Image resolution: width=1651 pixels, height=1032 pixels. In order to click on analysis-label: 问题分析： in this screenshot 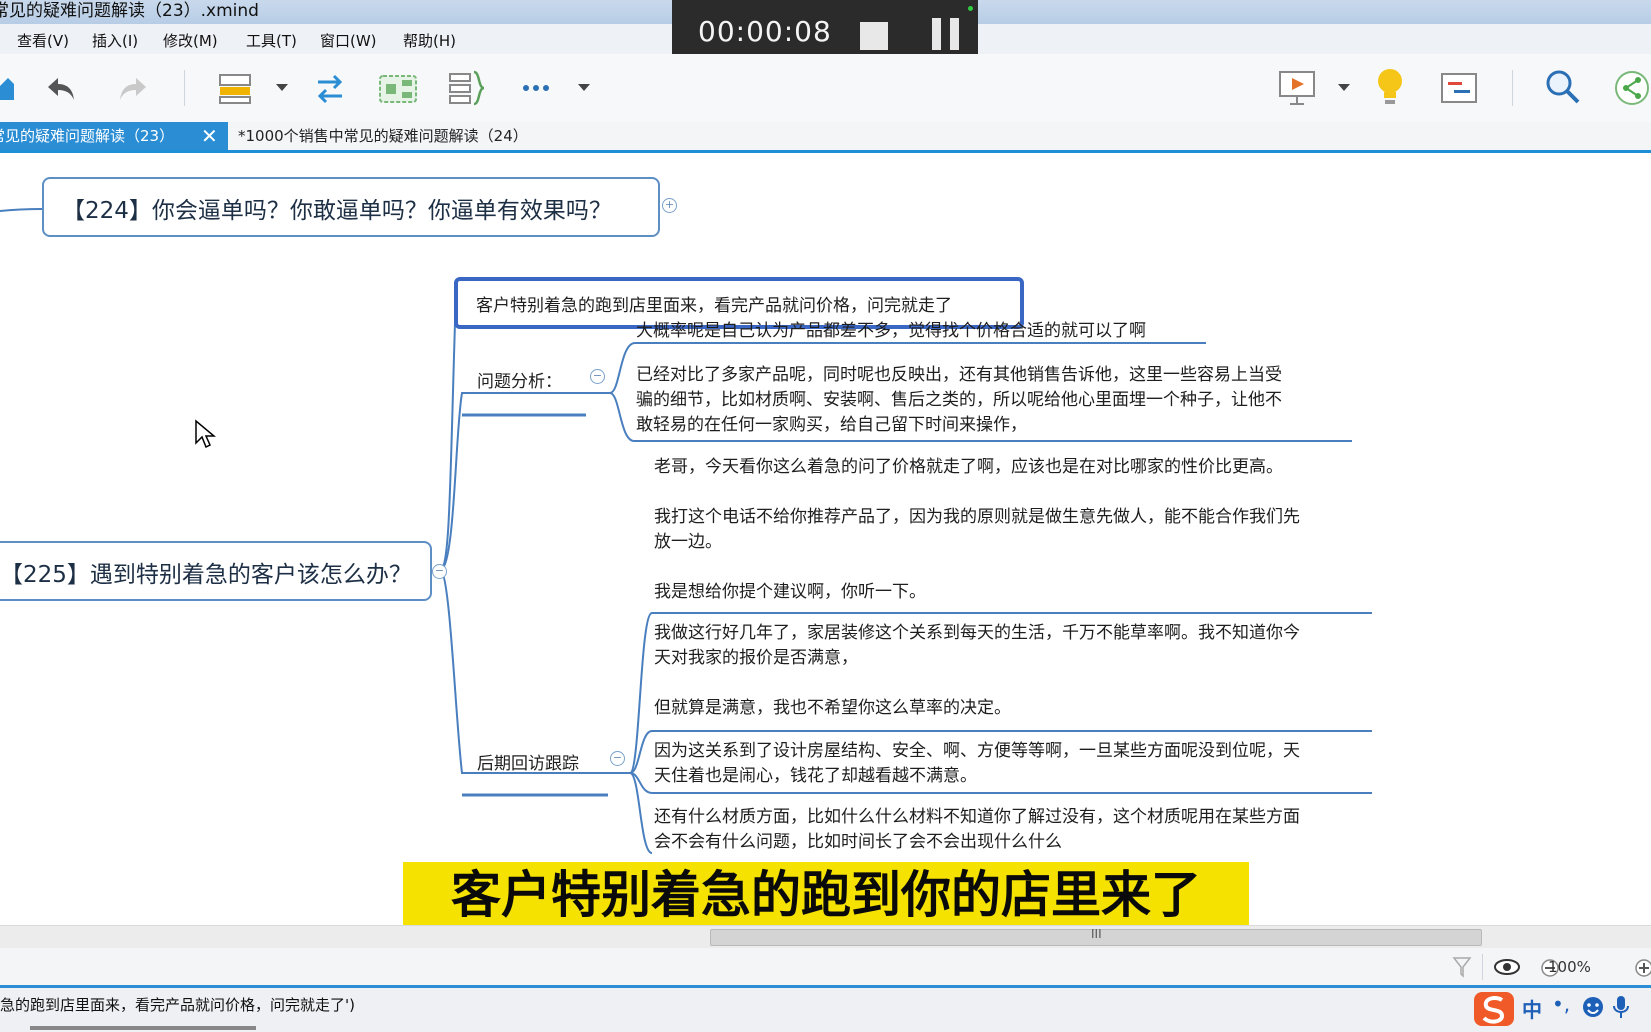, I will do `click(519, 379)`.